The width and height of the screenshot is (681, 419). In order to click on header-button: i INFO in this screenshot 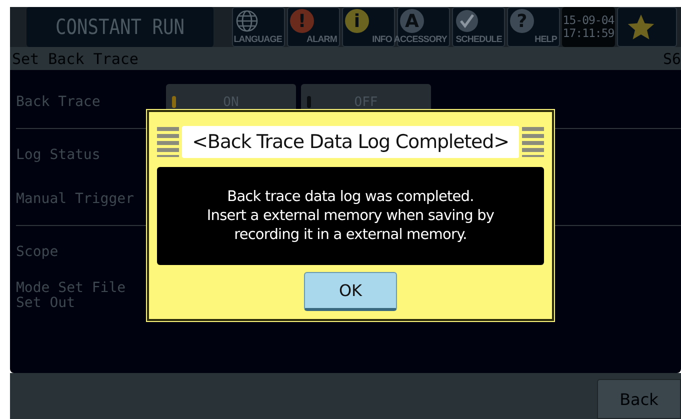, I will do `click(368, 27)`.